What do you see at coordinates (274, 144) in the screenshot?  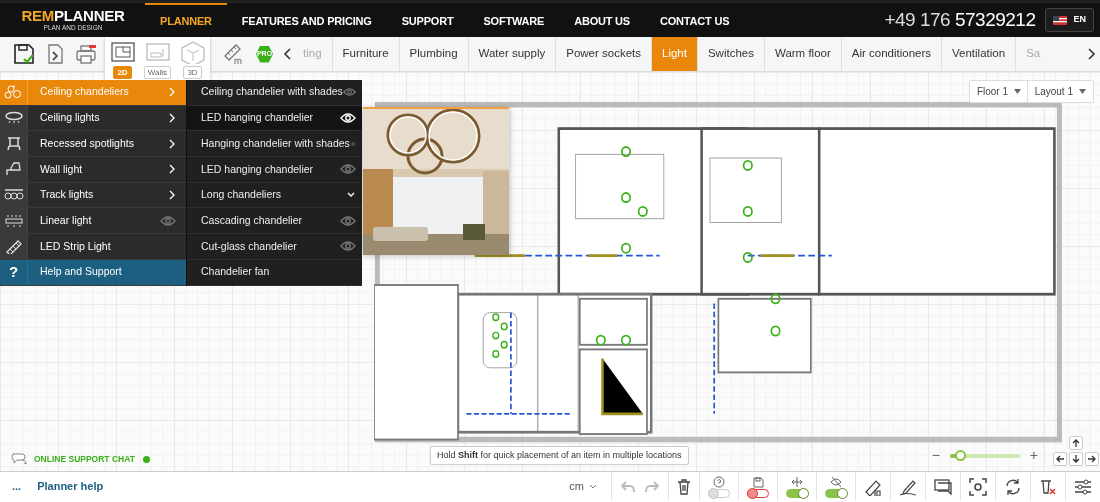 I see `submenu-item: Hanging chandelier with shades` at bounding box center [274, 144].